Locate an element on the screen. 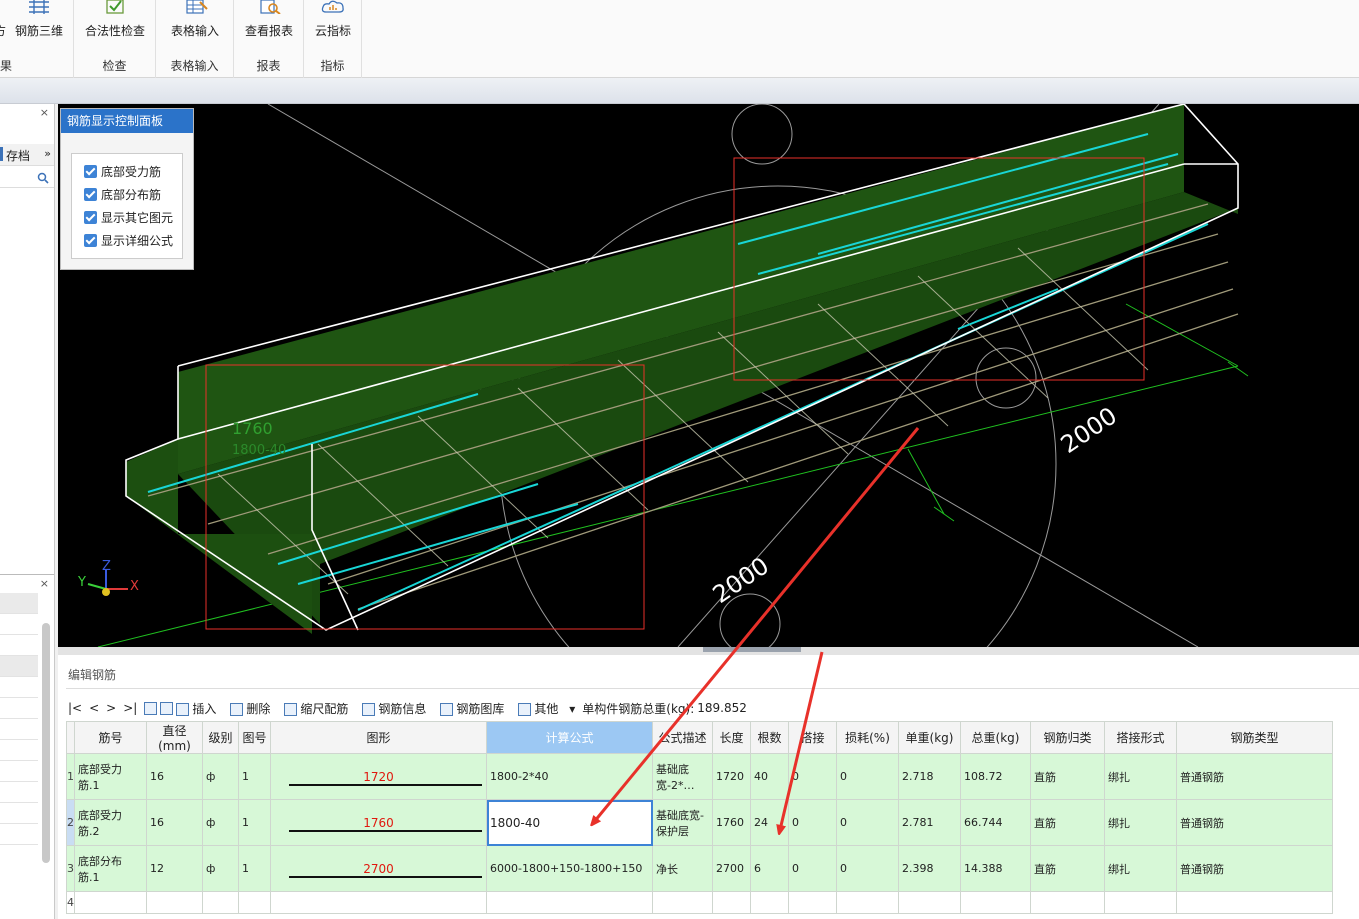  column-header: 钢筋归类 is located at coordinates (1067, 737).